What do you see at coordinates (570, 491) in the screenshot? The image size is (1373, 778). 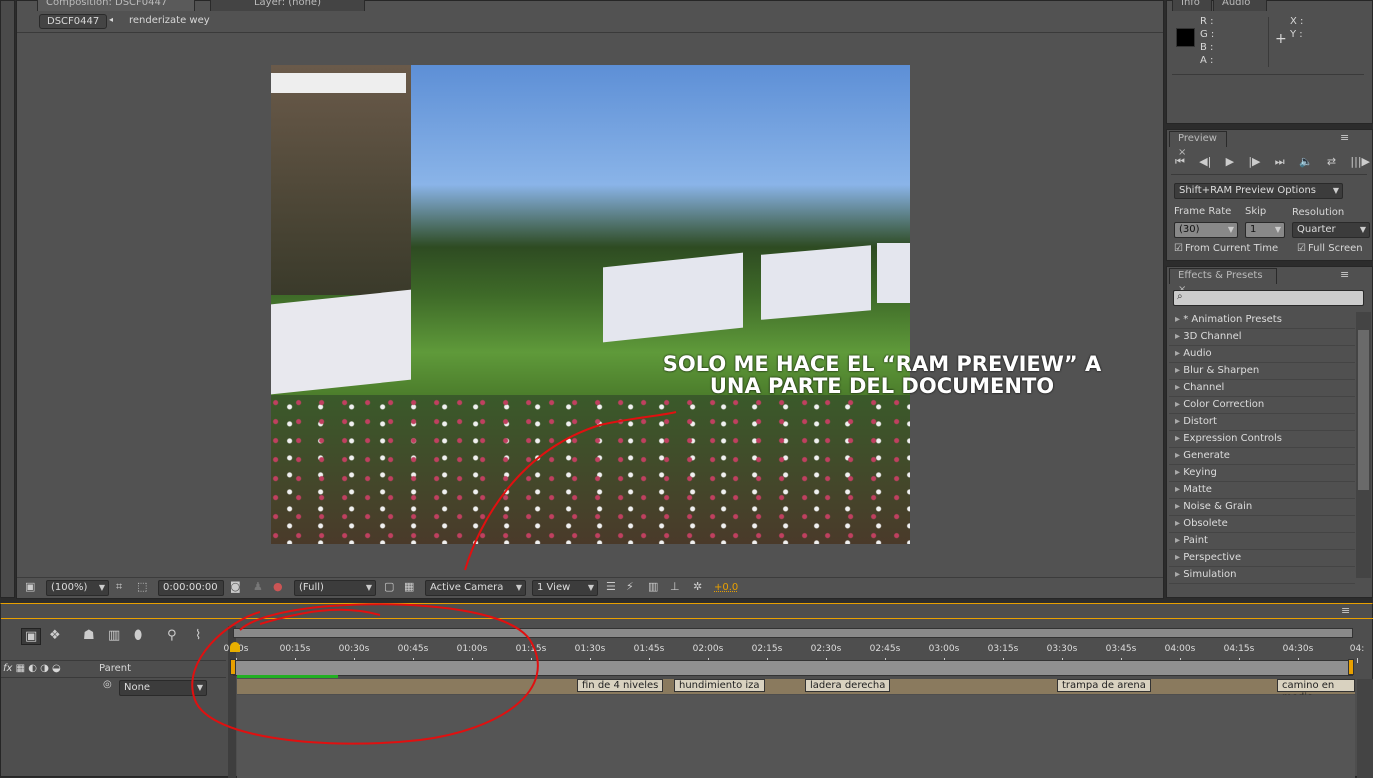 I see `annotation-arrow-line` at bounding box center [570, 491].